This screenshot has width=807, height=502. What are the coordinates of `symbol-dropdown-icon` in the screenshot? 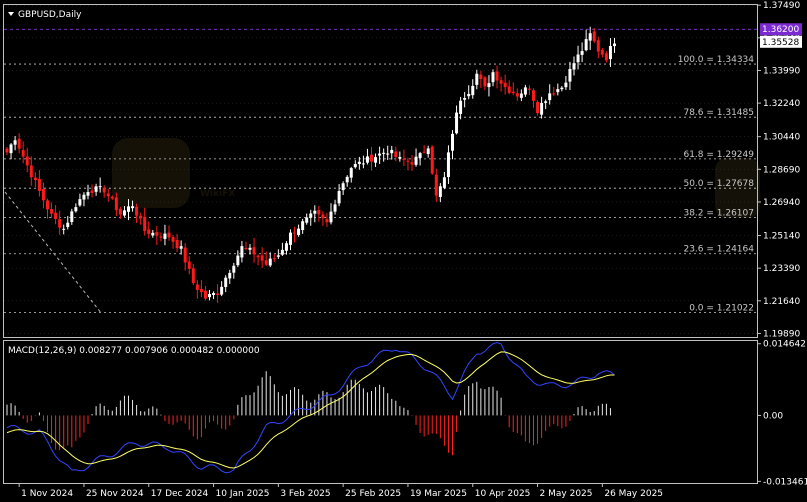 It's located at (11, 14).